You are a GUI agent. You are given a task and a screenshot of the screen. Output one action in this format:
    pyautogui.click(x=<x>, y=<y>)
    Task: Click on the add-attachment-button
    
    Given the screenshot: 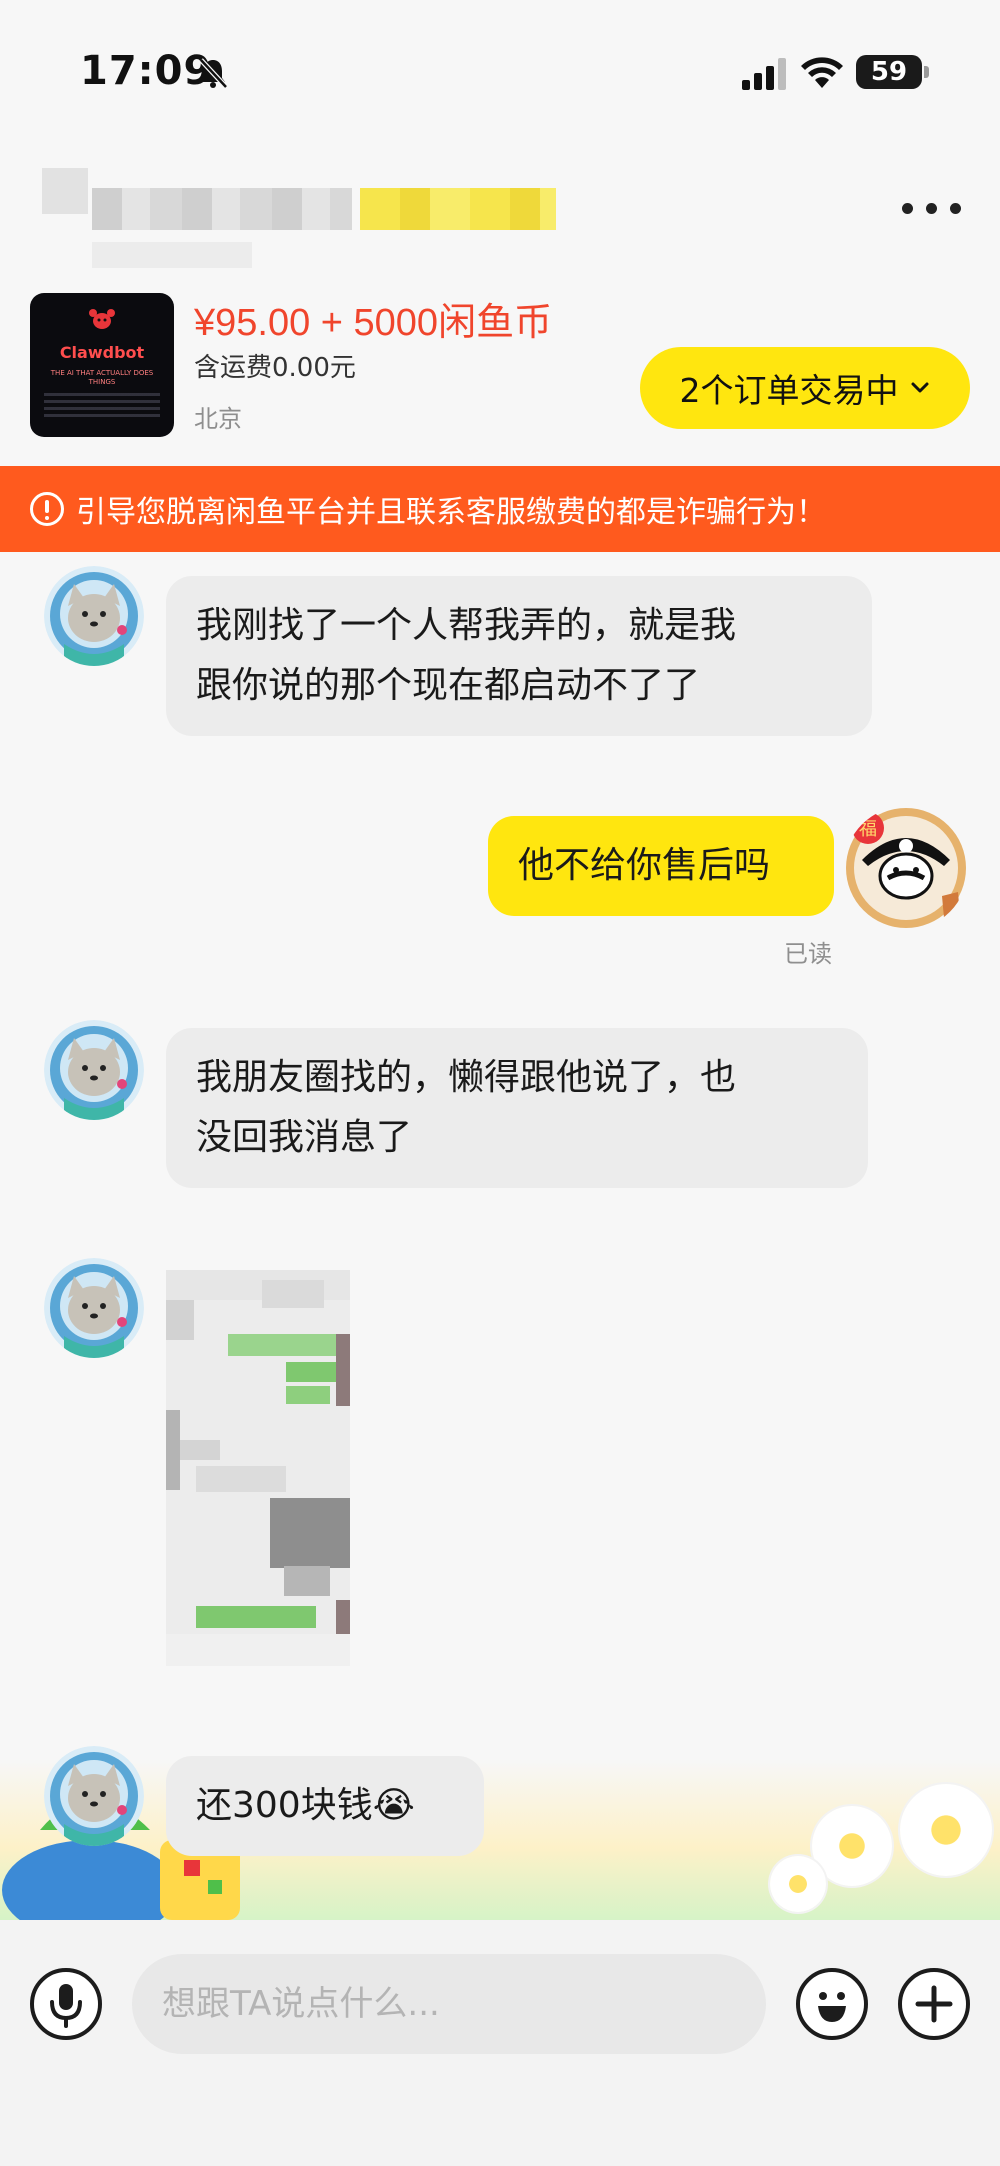 What is the action you would take?
    pyautogui.click(x=934, y=2004)
    